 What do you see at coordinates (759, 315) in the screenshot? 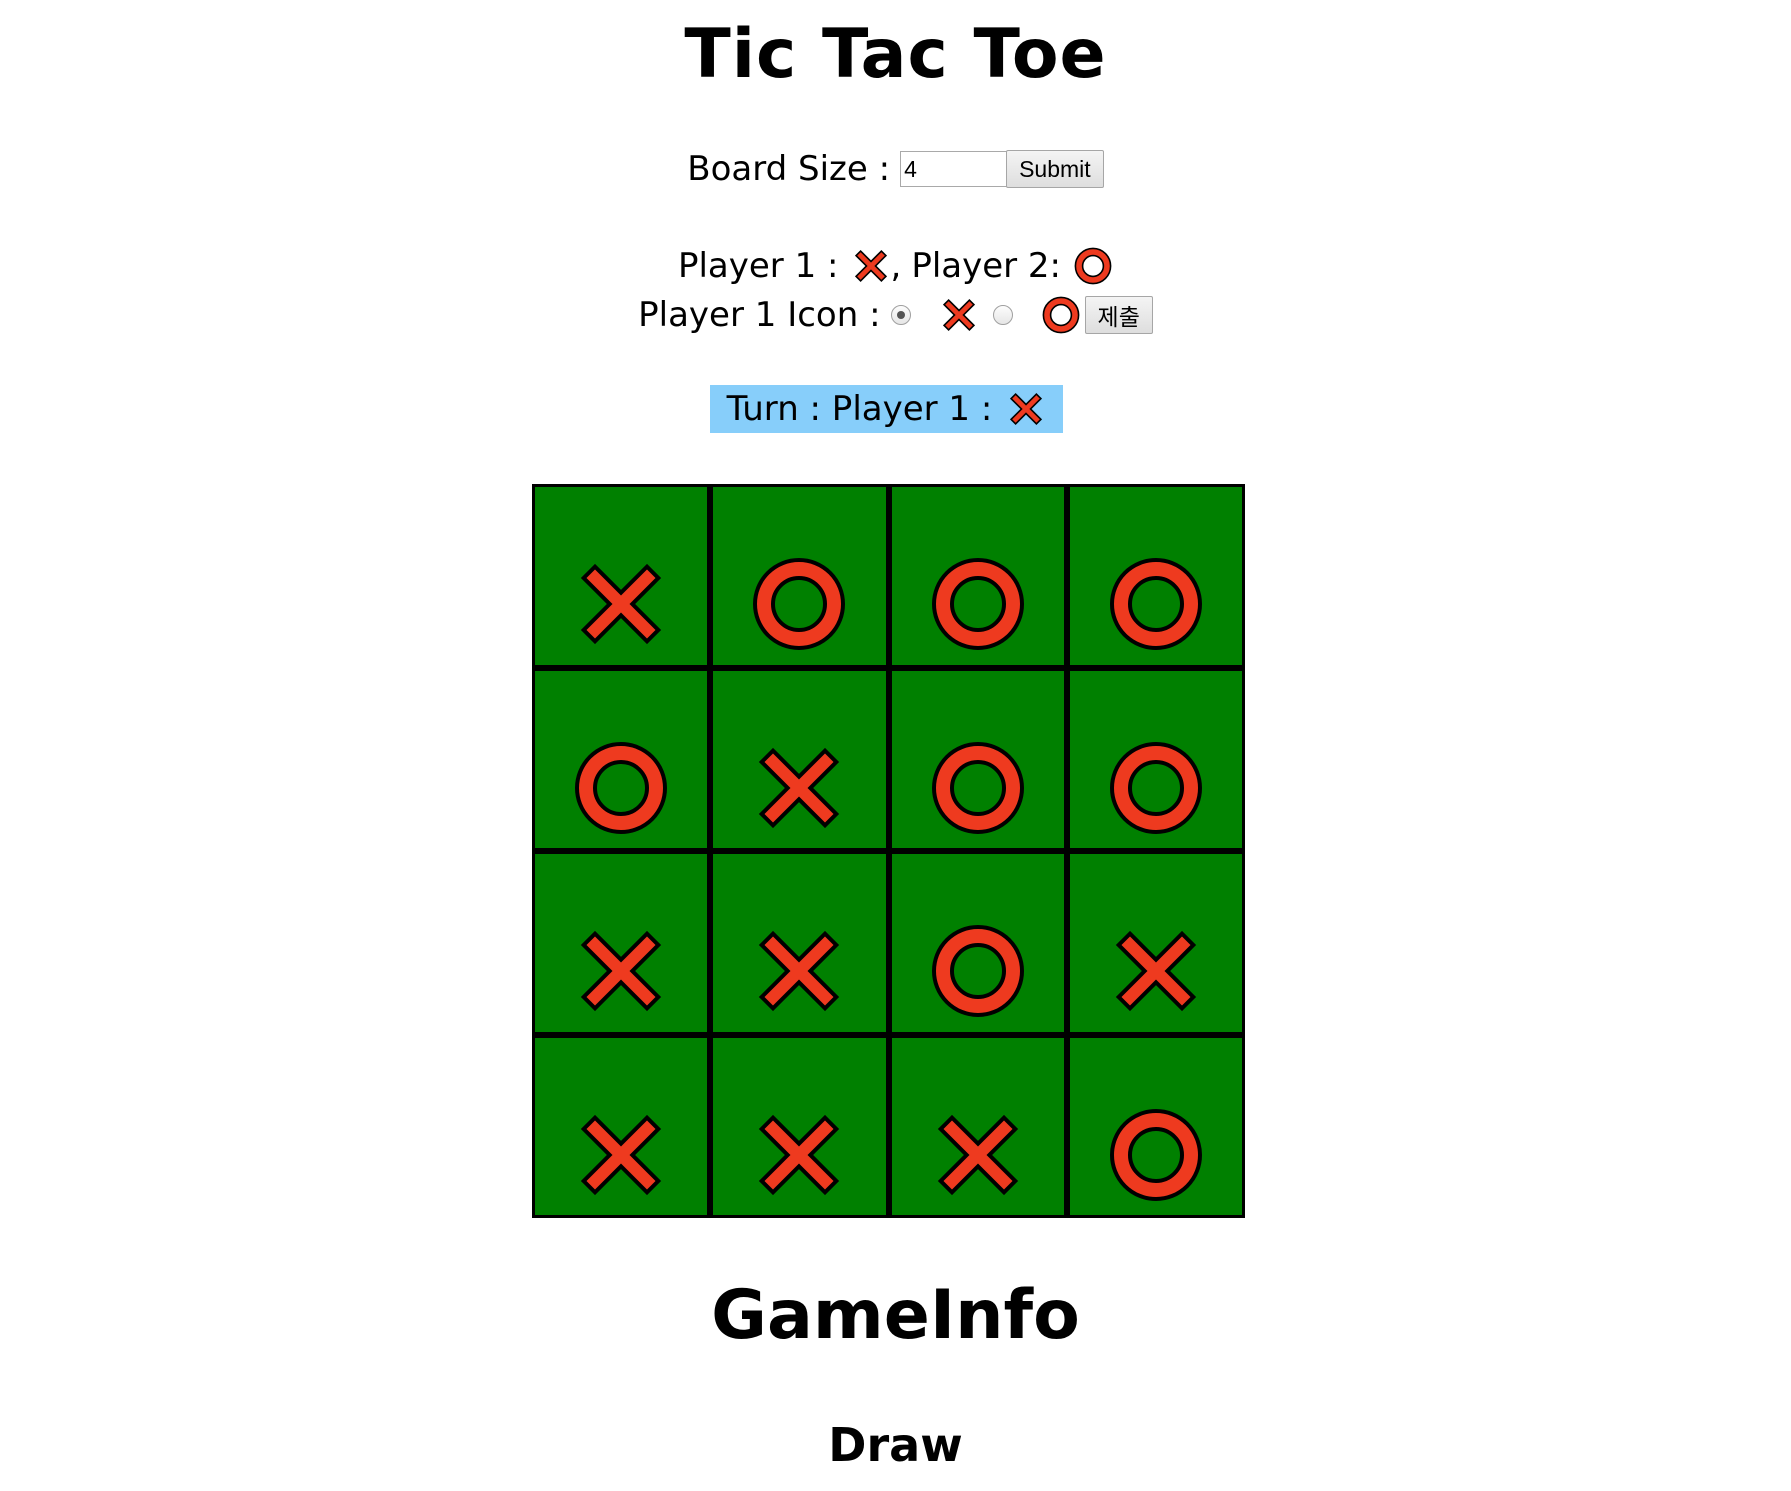
I see `player1-icon-label: Player 1 Icon :` at bounding box center [759, 315].